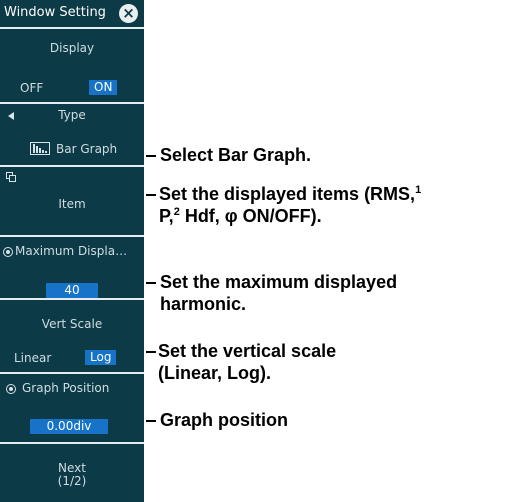 This screenshot has width=505, height=502. I want to click on next-button: Next (1/2), so click(72, 473).